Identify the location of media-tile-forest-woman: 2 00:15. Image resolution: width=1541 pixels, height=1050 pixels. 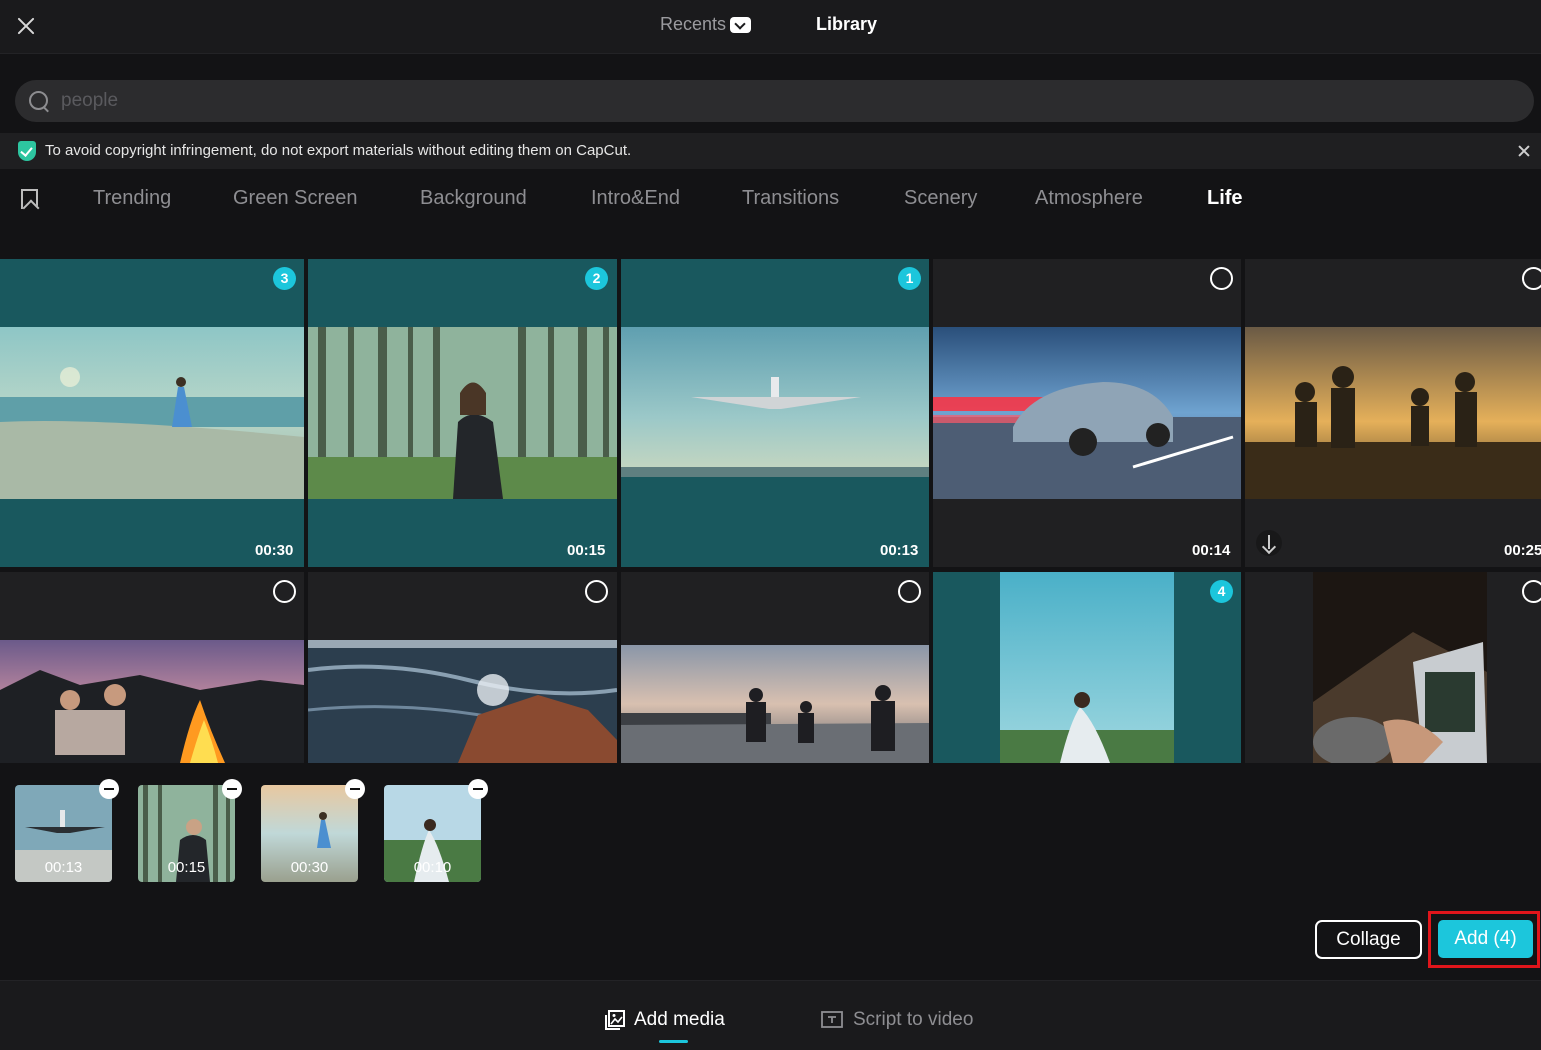
(462, 413).